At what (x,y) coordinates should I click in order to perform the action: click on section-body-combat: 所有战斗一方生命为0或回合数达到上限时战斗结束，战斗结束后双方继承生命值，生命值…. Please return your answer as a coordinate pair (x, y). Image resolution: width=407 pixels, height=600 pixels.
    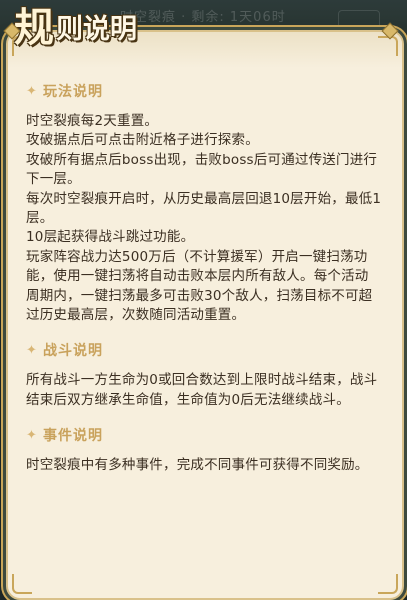
    Looking at the image, I should click on (204, 390).